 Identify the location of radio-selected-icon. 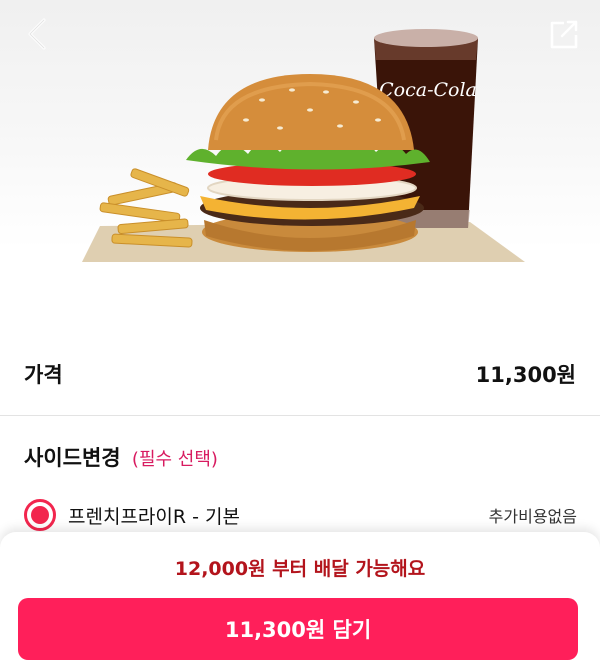
(40, 515).